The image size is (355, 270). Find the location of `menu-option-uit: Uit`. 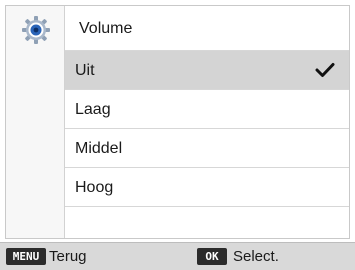

menu-option-uit: Uit is located at coordinates (207, 70).